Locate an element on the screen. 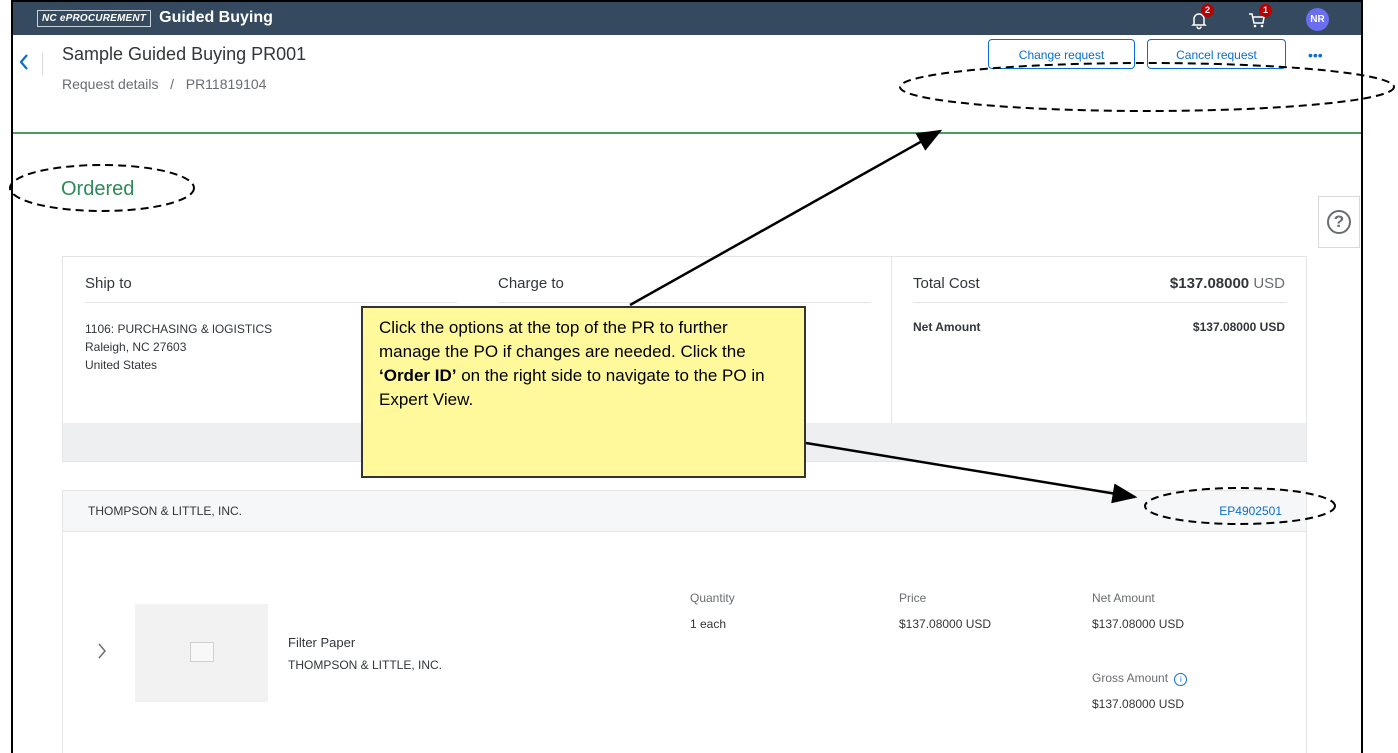 The height and width of the screenshot is (753, 1398). cart-badge: 1 is located at coordinates (1265, 10).